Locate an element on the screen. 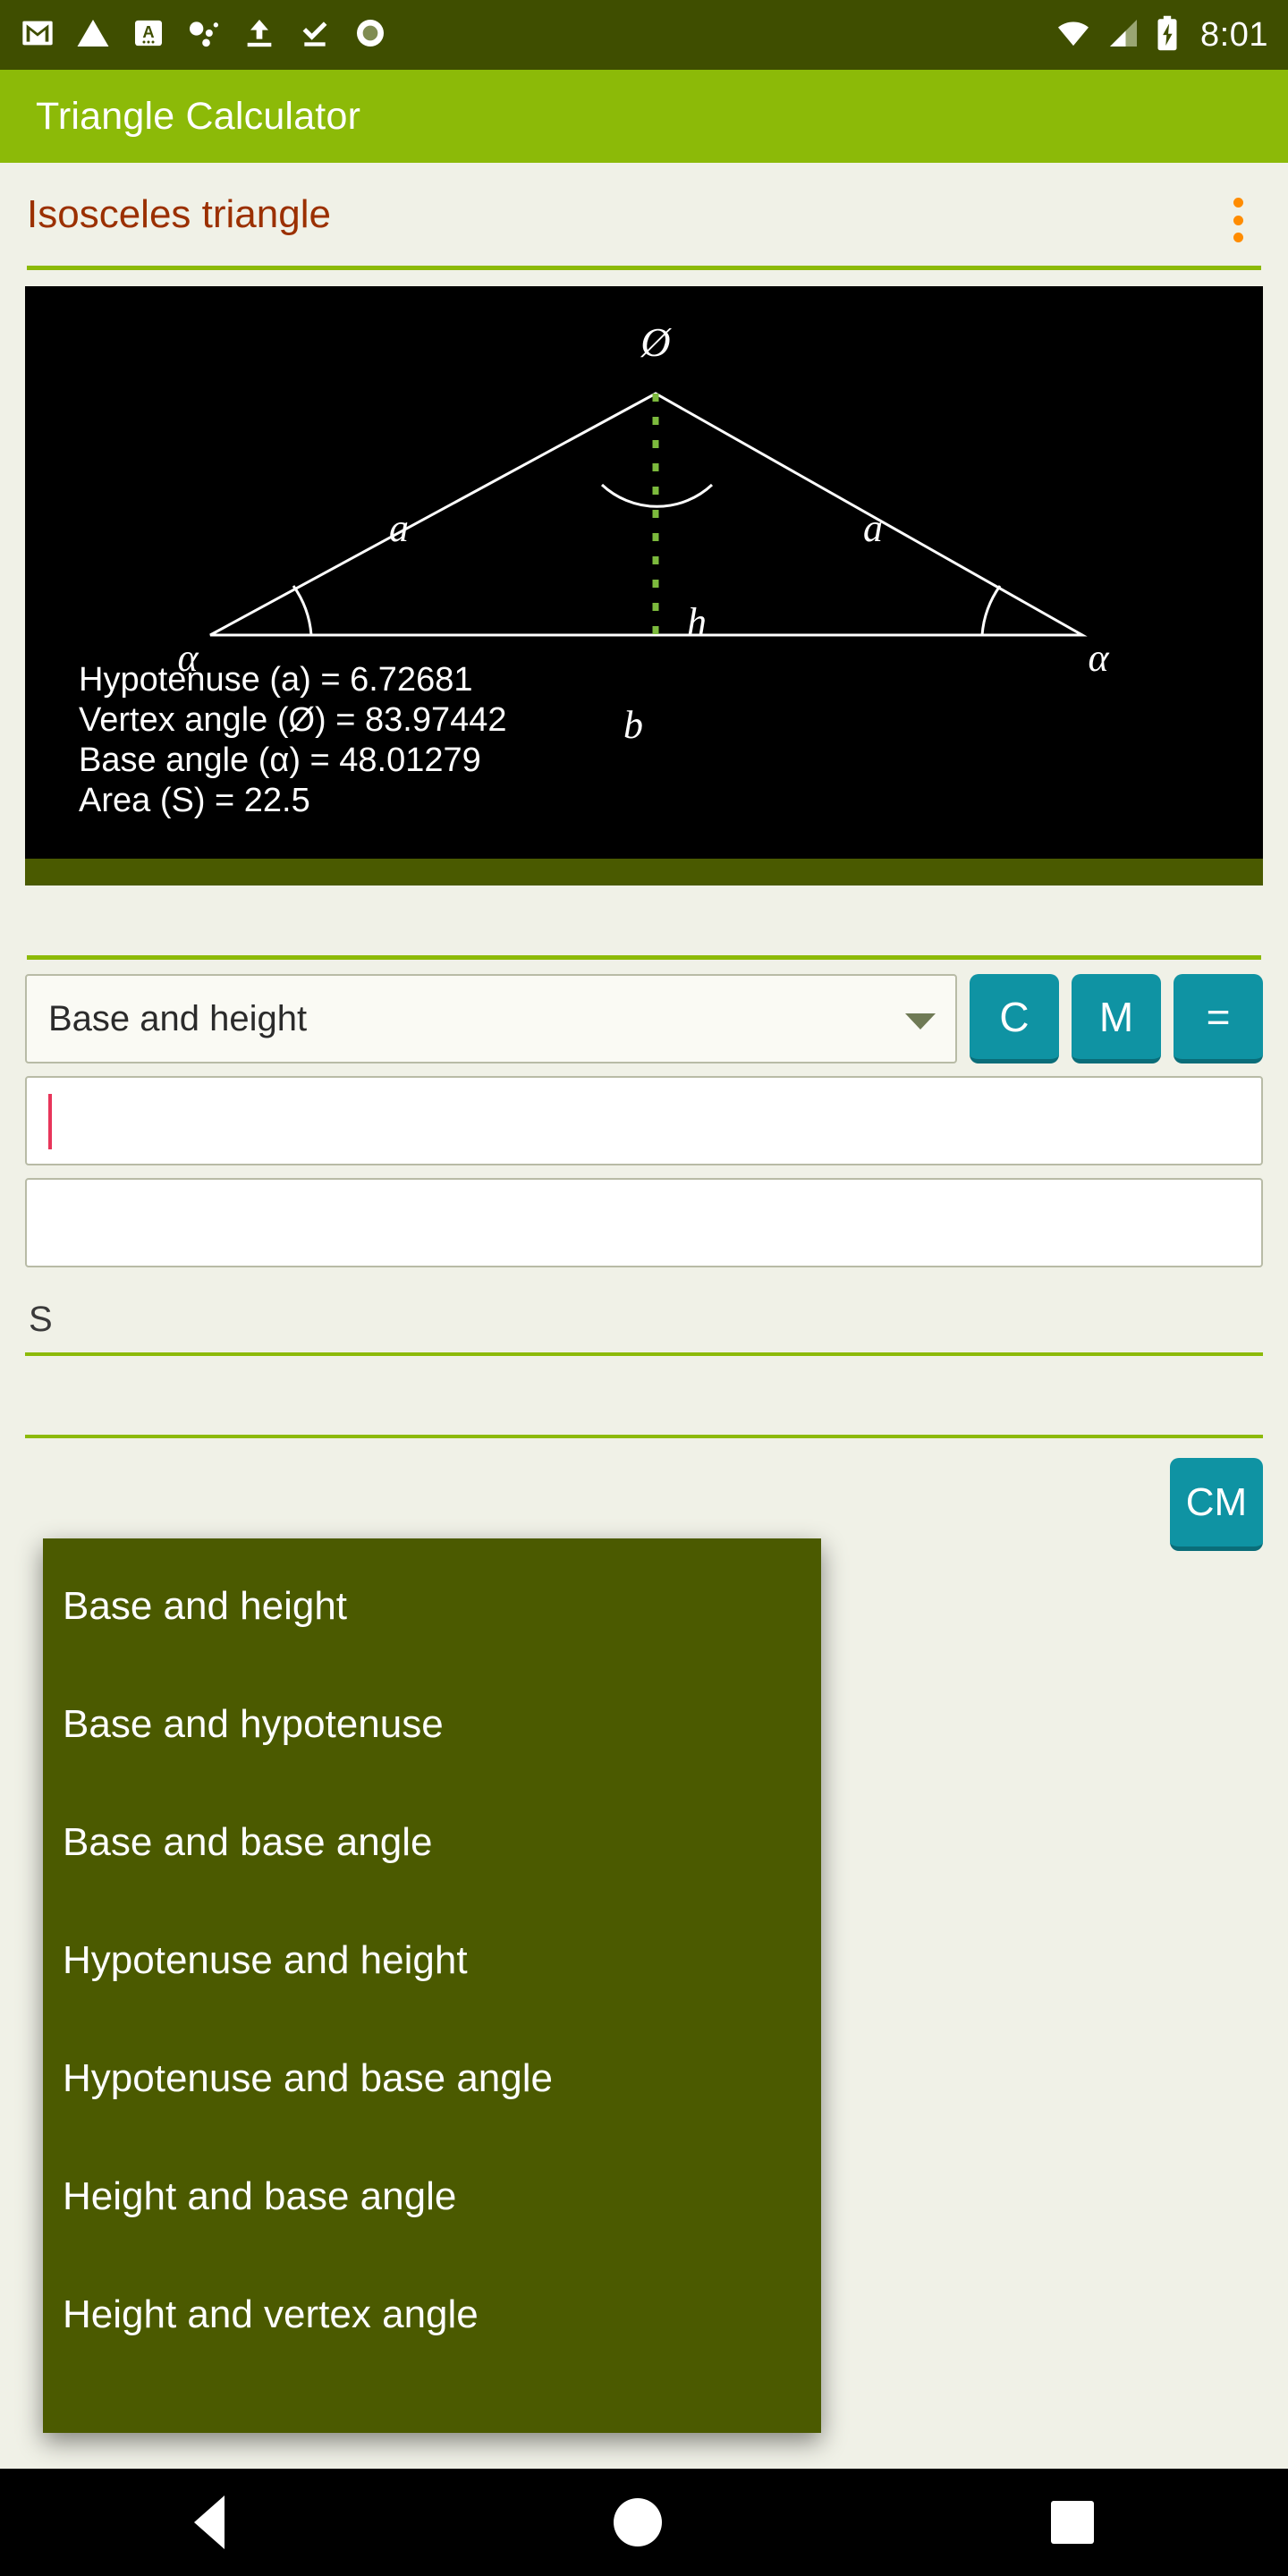  system-navigation-bar is located at coordinates (644, 2522).